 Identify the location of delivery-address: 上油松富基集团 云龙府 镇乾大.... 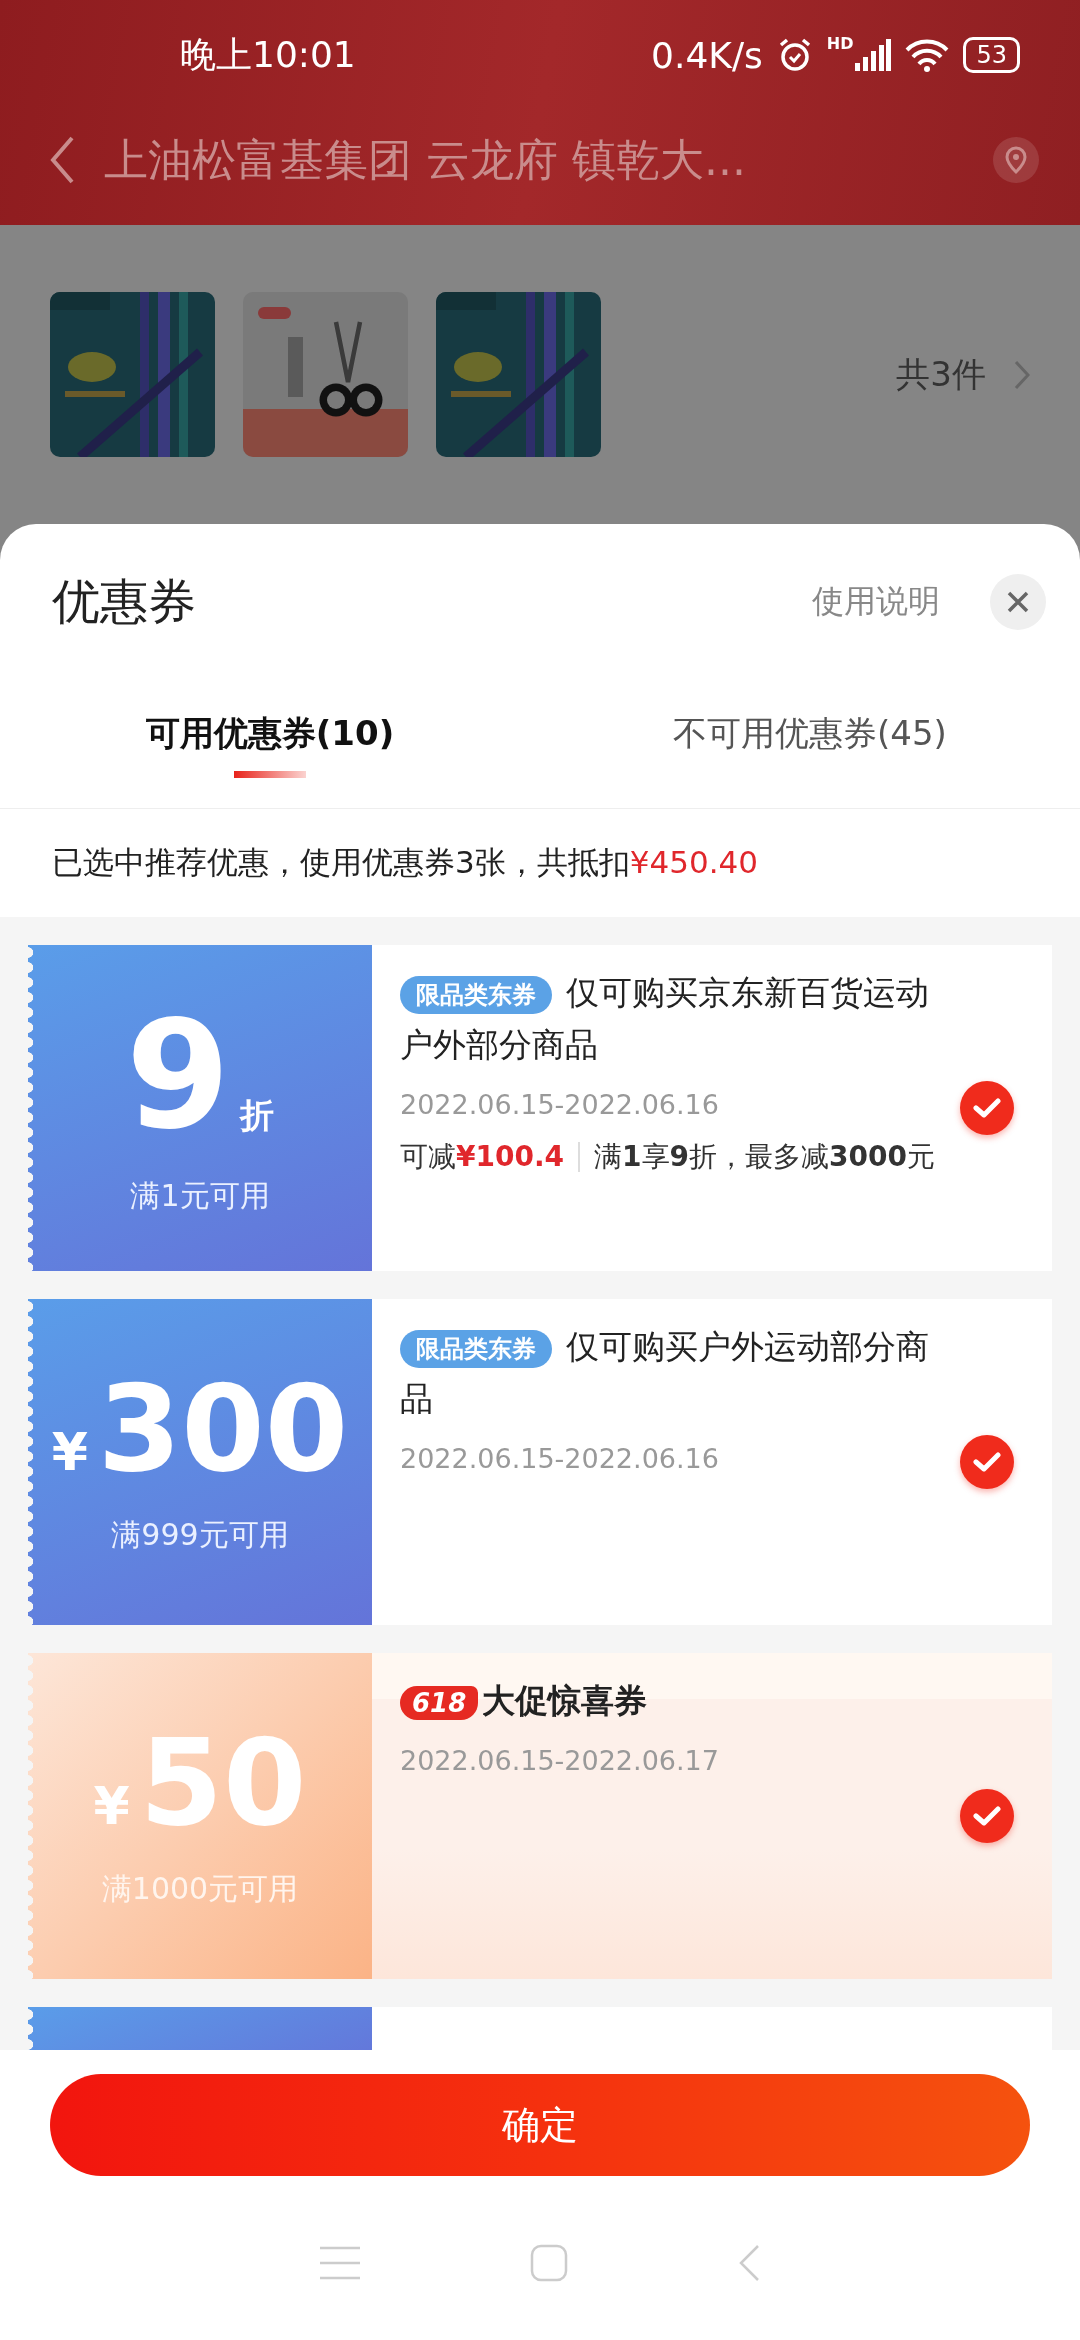
(533, 160).